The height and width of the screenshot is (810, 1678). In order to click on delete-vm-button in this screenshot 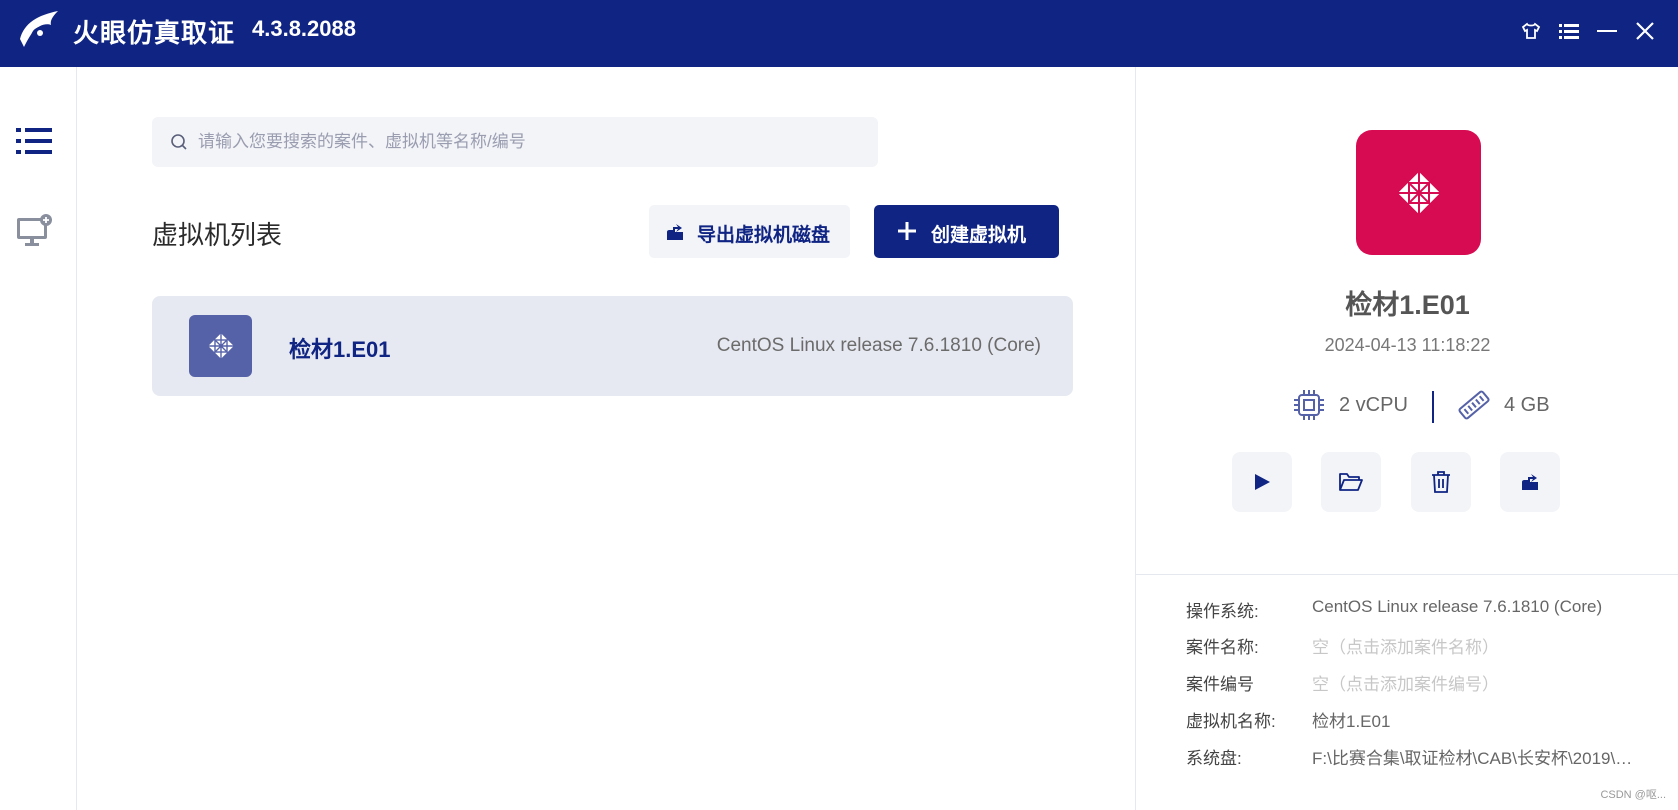, I will do `click(1441, 482)`.